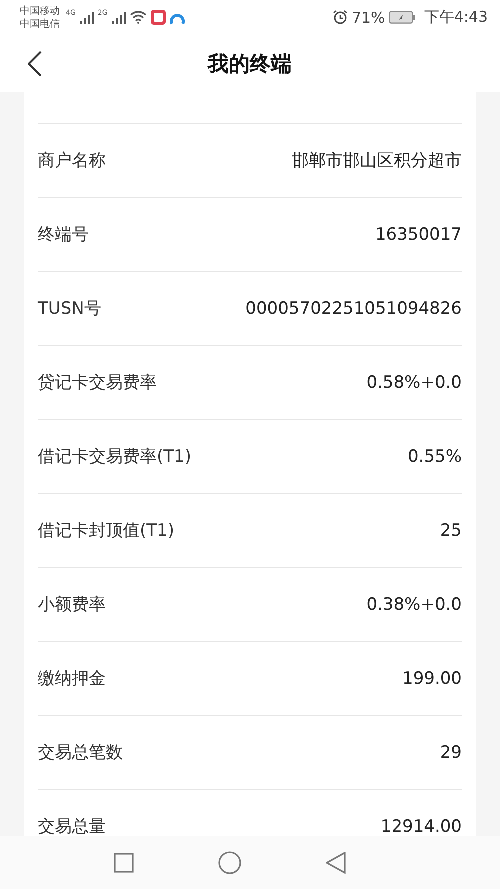 The image size is (500, 889). What do you see at coordinates (115, 457) in the screenshot?
I see `field-label: 借记卡交易费率(T1)` at bounding box center [115, 457].